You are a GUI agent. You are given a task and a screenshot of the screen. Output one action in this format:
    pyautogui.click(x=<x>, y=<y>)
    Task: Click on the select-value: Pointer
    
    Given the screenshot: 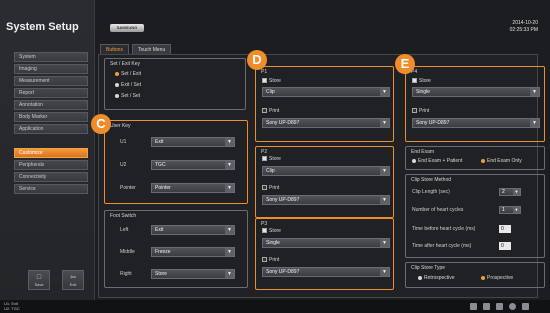 What is the action you would take?
    pyautogui.click(x=163, y=188)
    